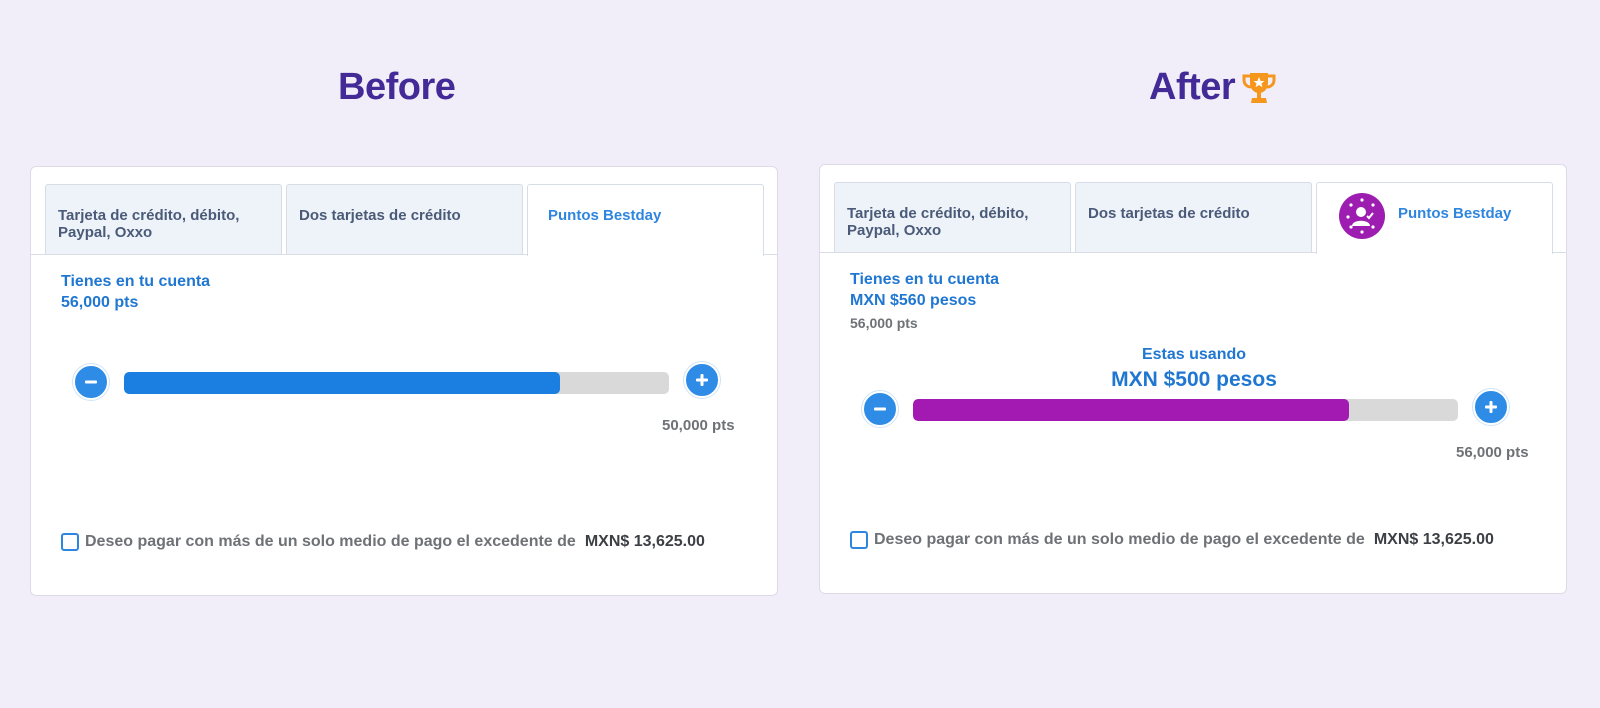 The image size is (1600, 708). Describe the element at coordinates (913, 300) in the screenshot. I see `account-pesos: MXN $560 pesos` at that location.